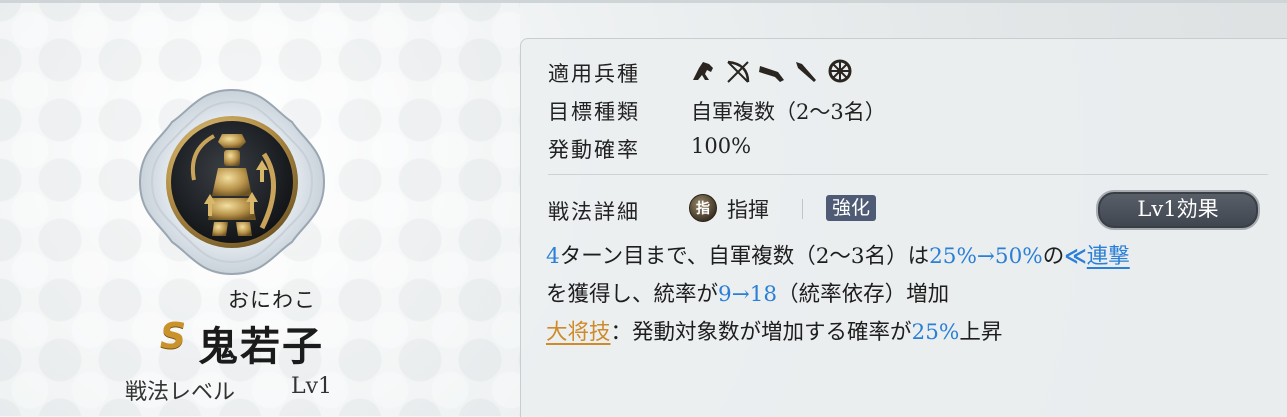 The height and width of the screenshot is (417, 1287). What do you see at coordinates (851, 208) in the screenshot?
I see `enhance-badge: 強化` at bounding box center [851, 208].